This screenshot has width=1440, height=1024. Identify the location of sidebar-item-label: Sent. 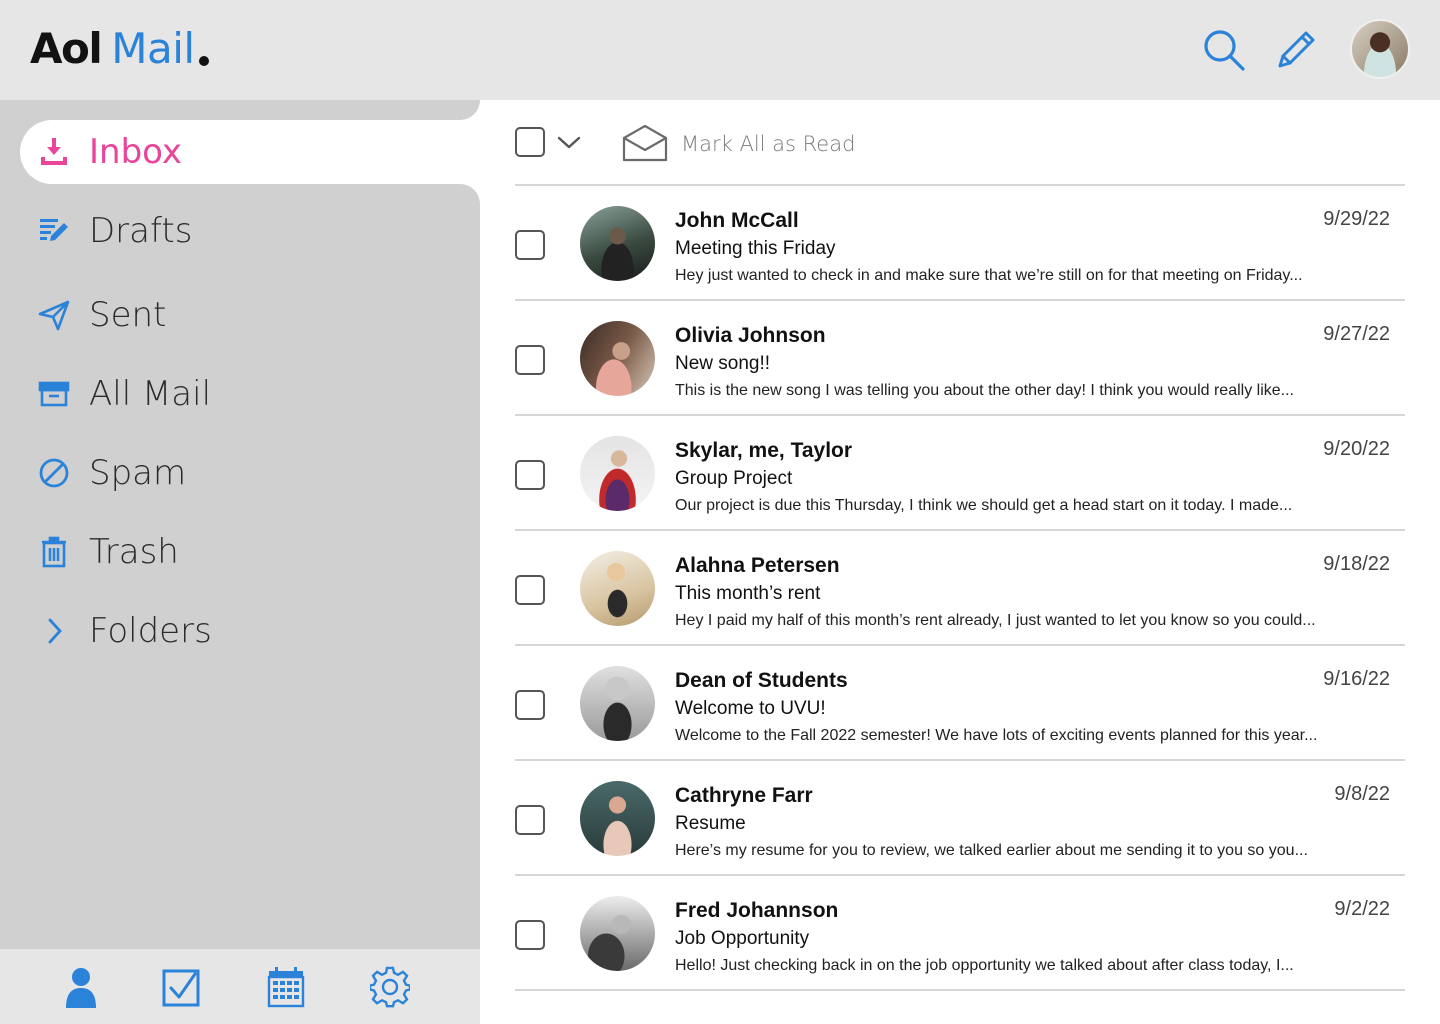
(128, 315).